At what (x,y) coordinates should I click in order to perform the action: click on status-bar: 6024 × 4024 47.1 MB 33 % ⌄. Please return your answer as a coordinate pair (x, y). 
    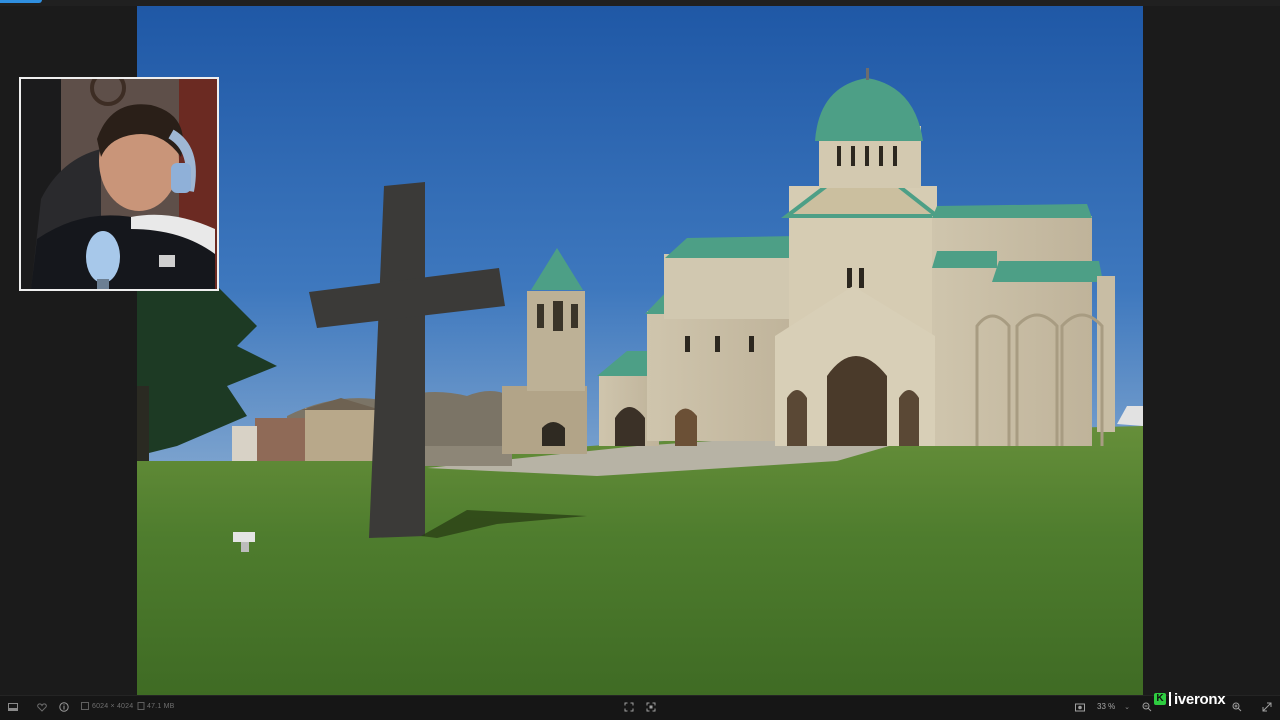
    Looking at the image, I should click on (640, 707).